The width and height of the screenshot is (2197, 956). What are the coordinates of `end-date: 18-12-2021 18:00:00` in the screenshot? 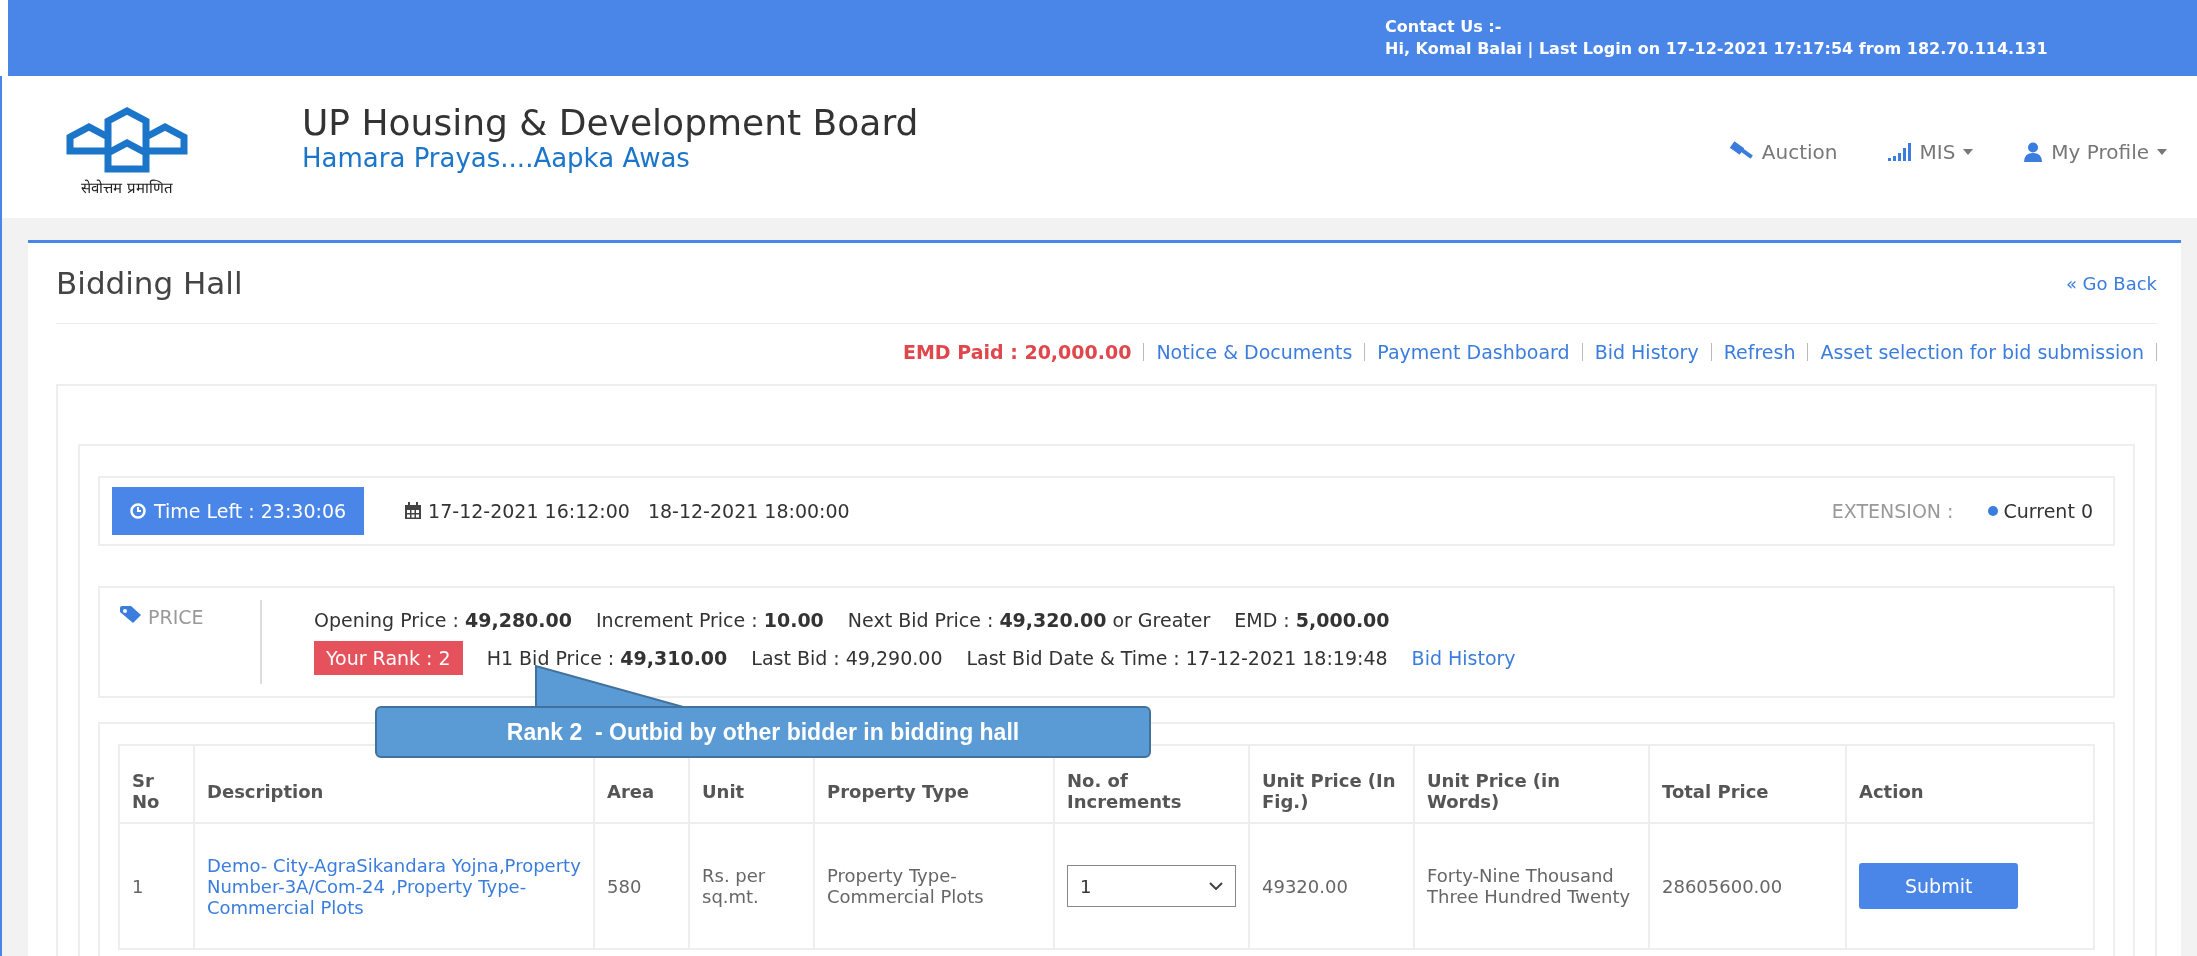 It's located at (748, 511).